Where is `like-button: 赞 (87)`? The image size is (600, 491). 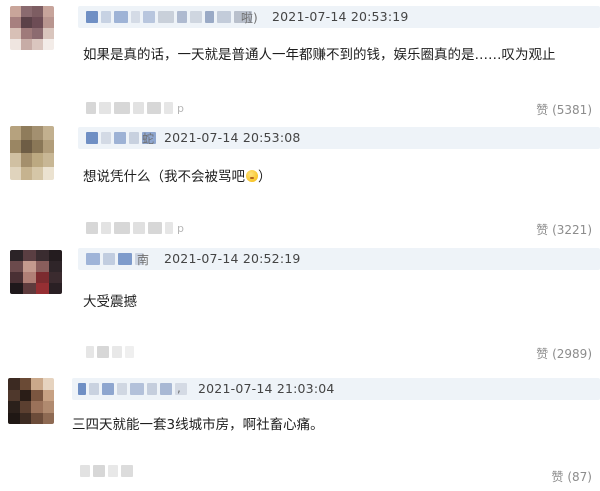 like-button: 赞 (87) is located at coordinates (572, 476).